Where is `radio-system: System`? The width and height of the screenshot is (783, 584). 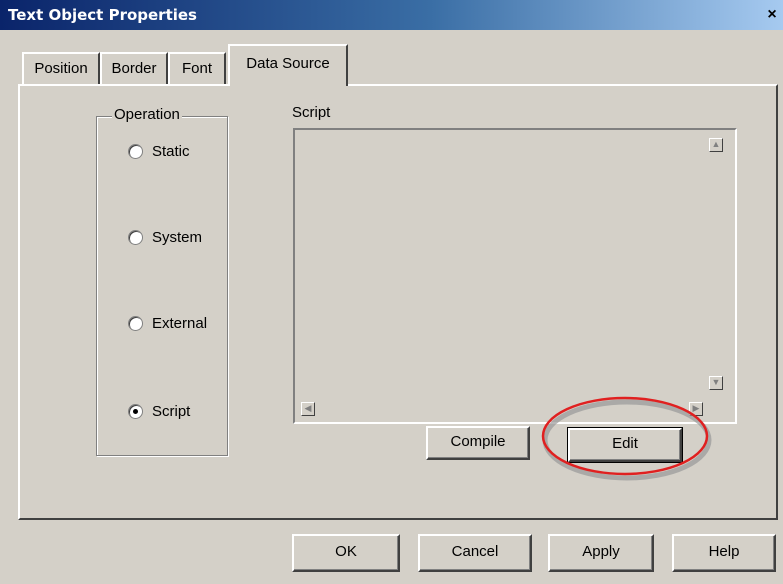 radio-system: System is located at coordinates (165, 237).